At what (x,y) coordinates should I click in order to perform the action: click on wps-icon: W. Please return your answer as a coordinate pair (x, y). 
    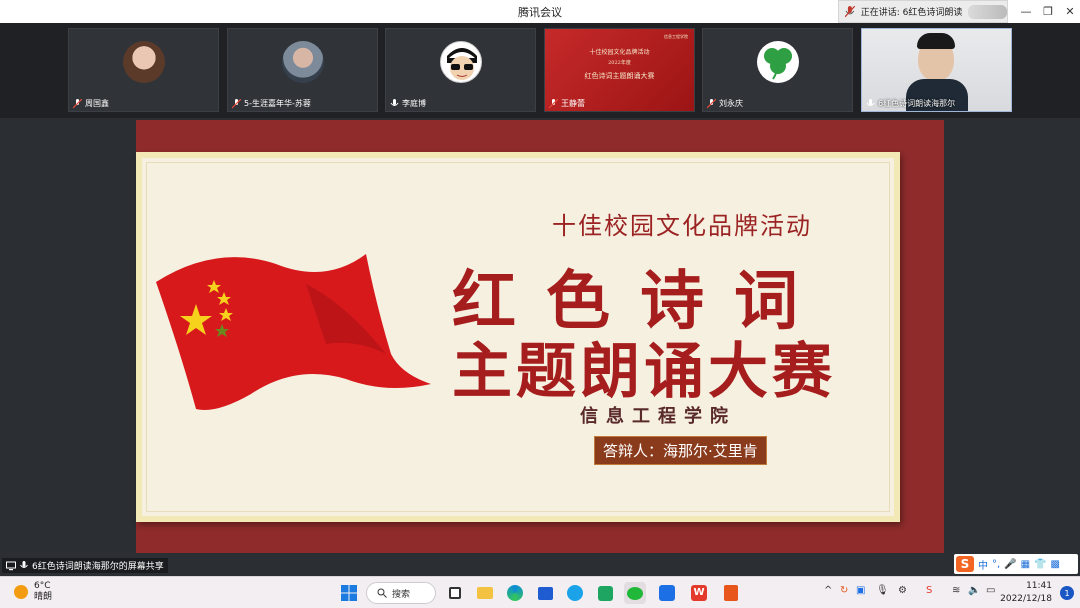
    Looking at the image, I should click on (699, 593).